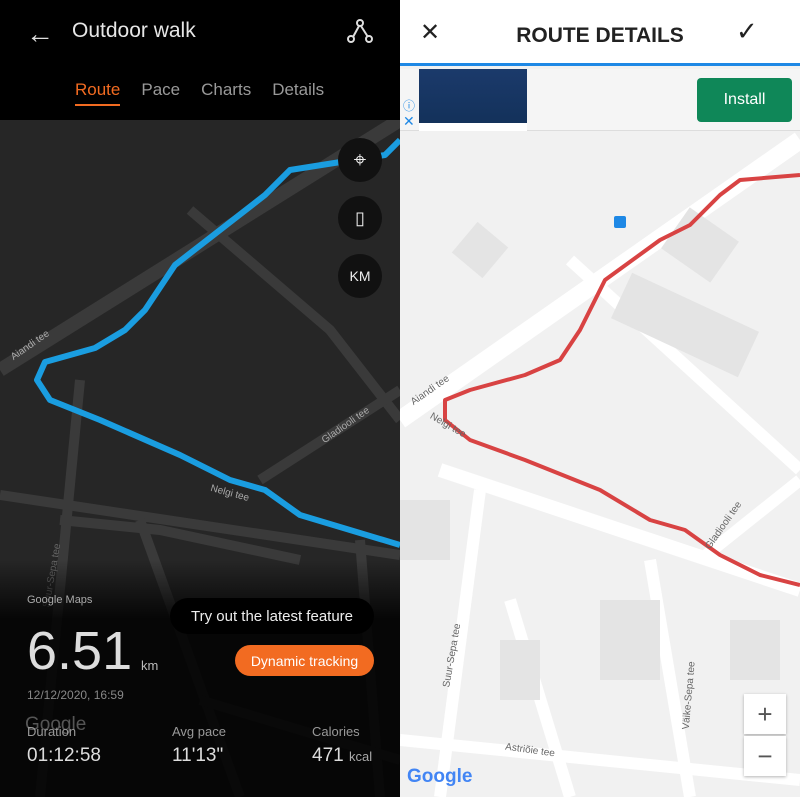 This screenshot has width=800, height=797. What do you see at coordinates (360, 756) in the screenshot?
I see `stat-unit: kcal` at bounding box center [360, 756].